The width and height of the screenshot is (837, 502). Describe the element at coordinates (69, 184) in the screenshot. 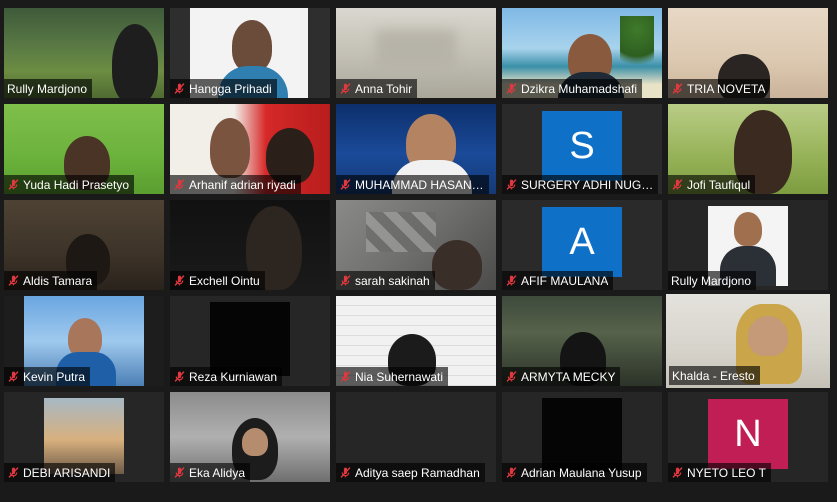

I see `participant-name-label: Yuda Hadi Prasetyo` at that location.